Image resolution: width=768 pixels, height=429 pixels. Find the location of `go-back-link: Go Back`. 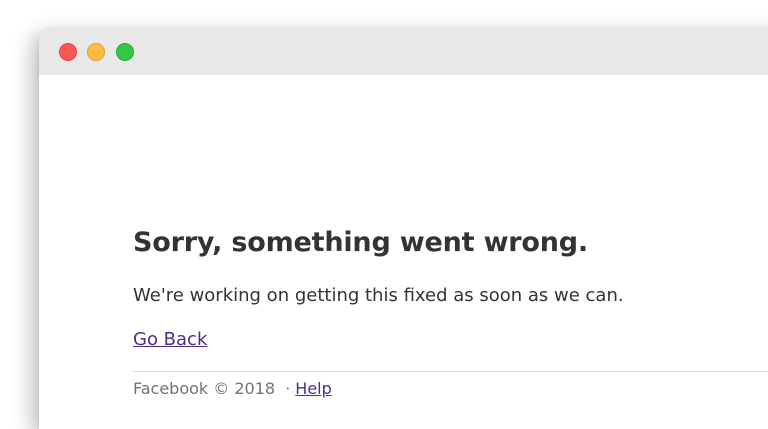

go-back-link: Go Back is located at coordinates (170, 340).